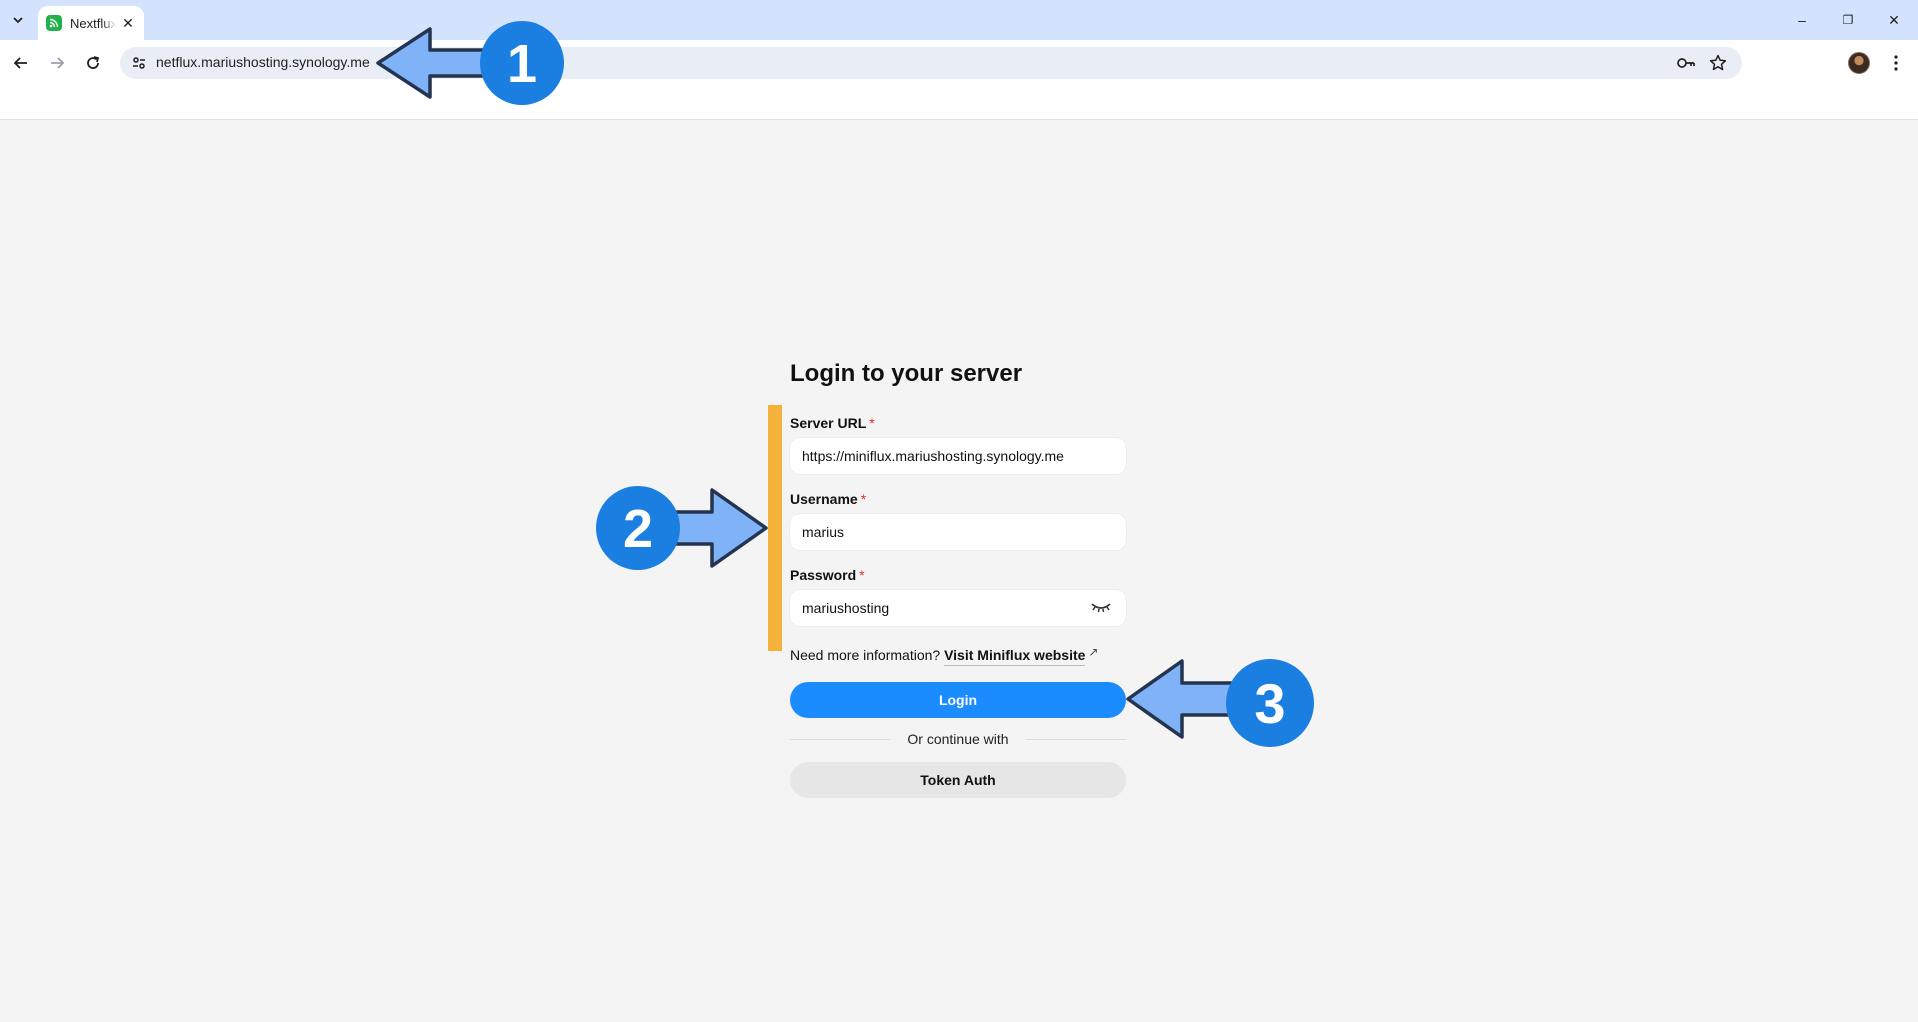 This screenshot has height=1022, width=1918. I want to click on svg-text: 1, so click(522, 64).